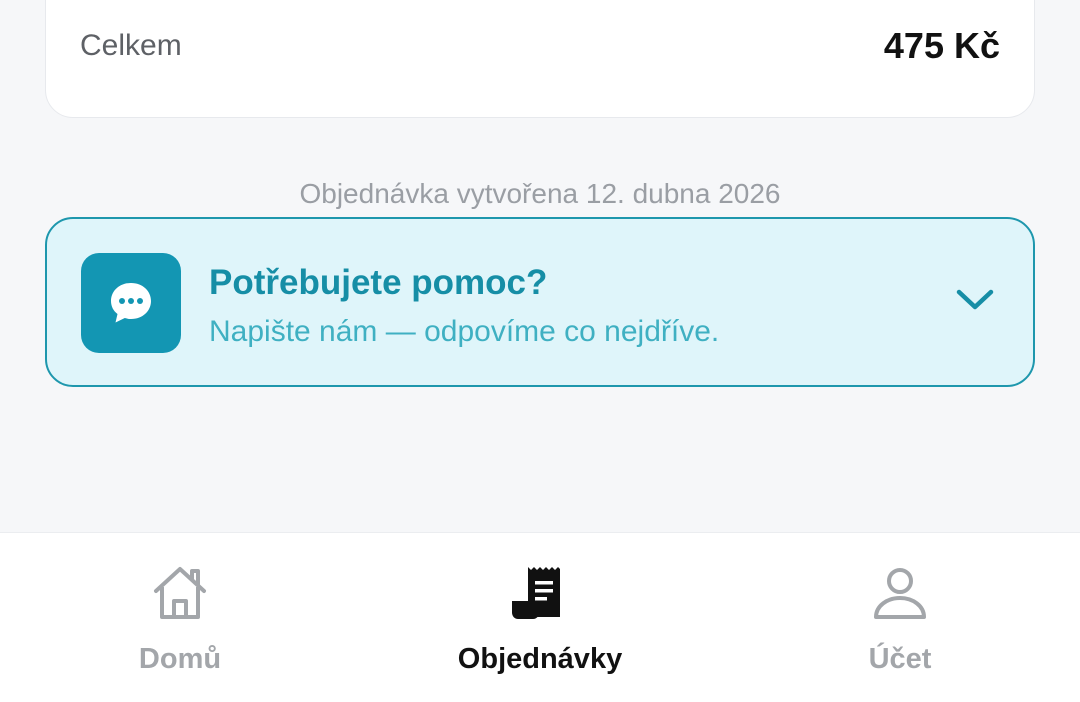 The height and width of the screenshot is (702, 1080). I want to click on home-icon, so click(180, 593).